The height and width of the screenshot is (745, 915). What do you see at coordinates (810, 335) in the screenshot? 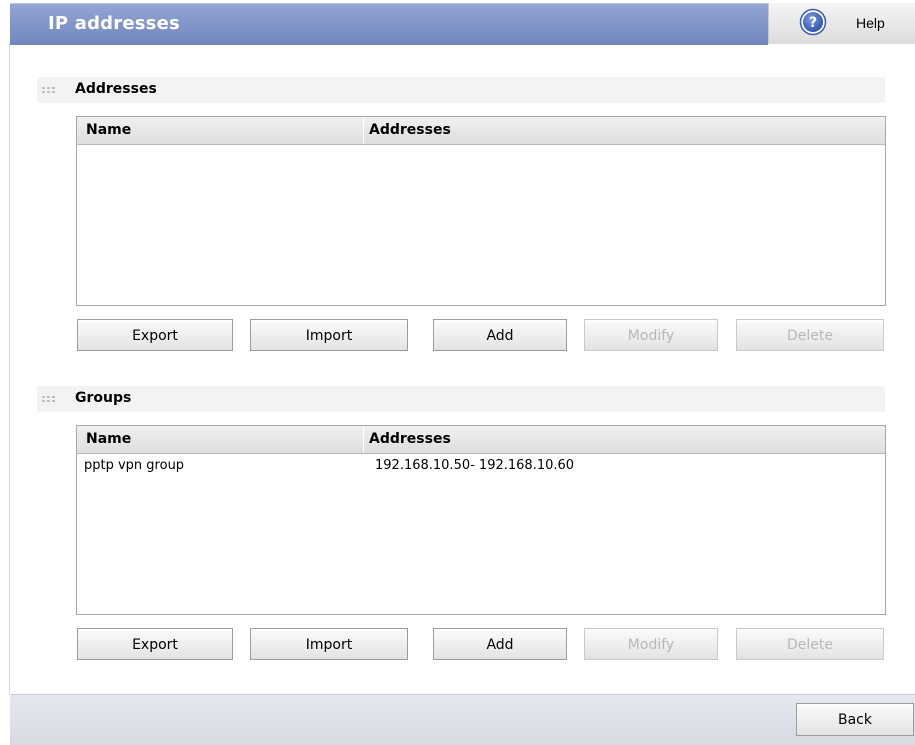
I see `addresses-delete-button: Delete` at bounding box center [810, 335].